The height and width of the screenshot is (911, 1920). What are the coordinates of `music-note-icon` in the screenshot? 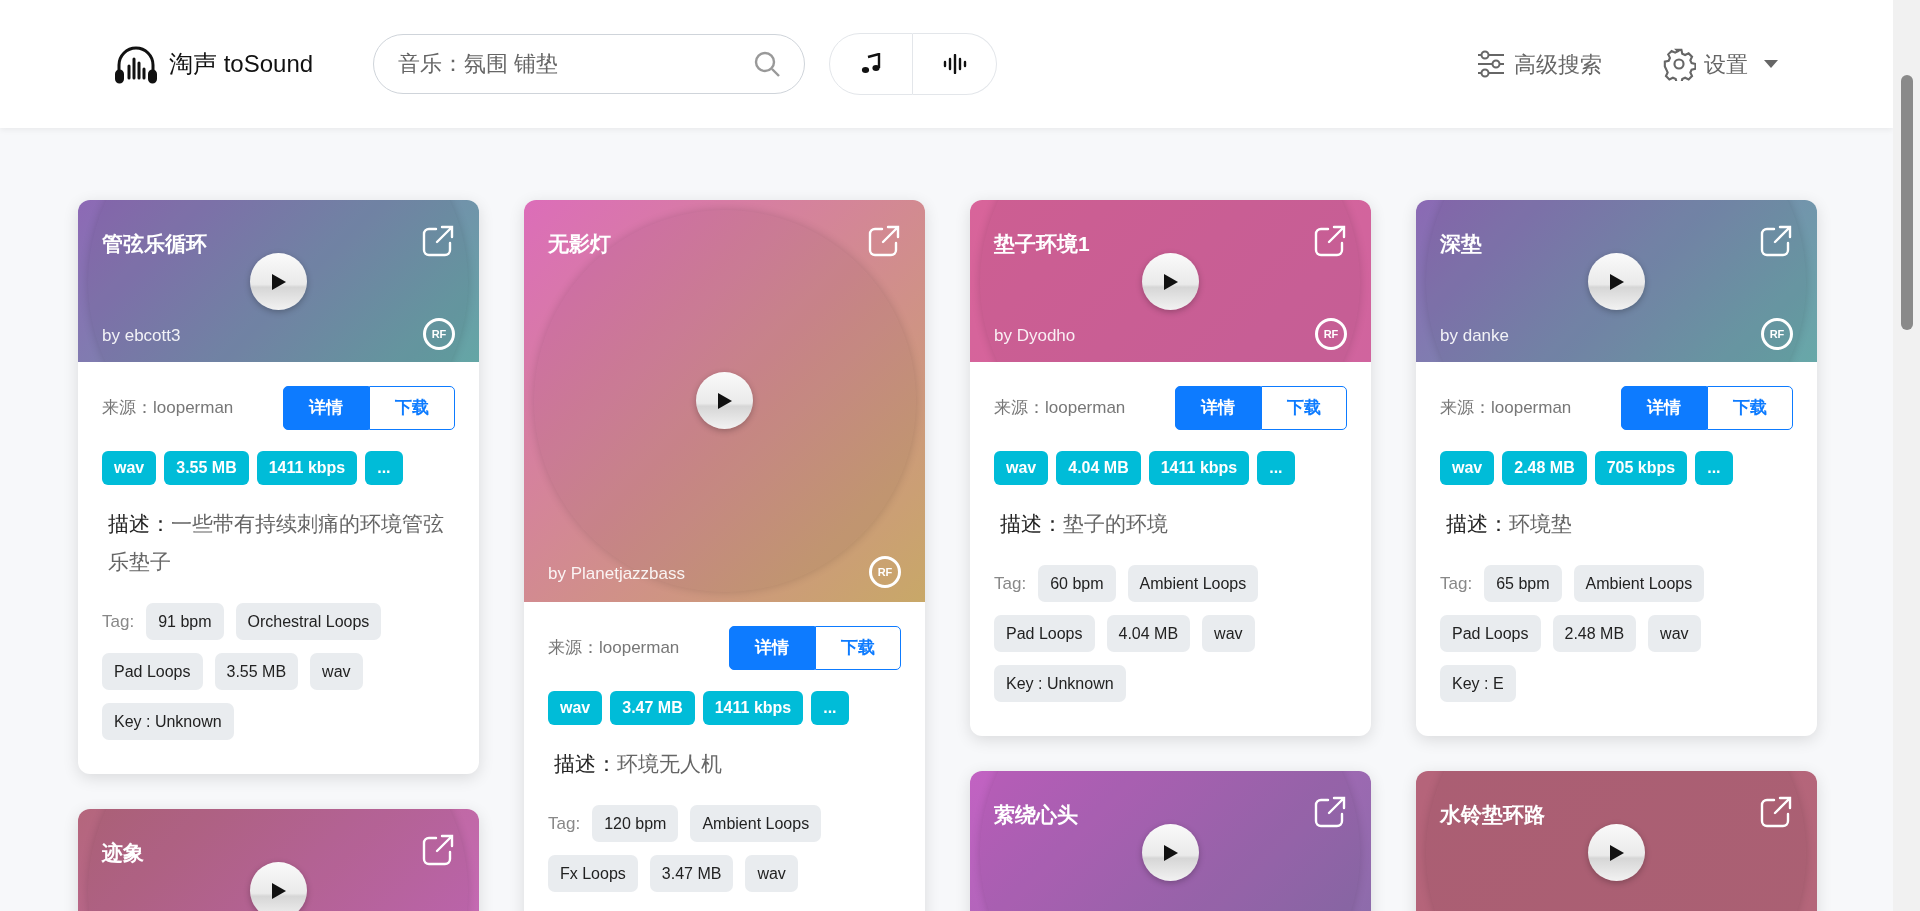 It's located at (871, 64).